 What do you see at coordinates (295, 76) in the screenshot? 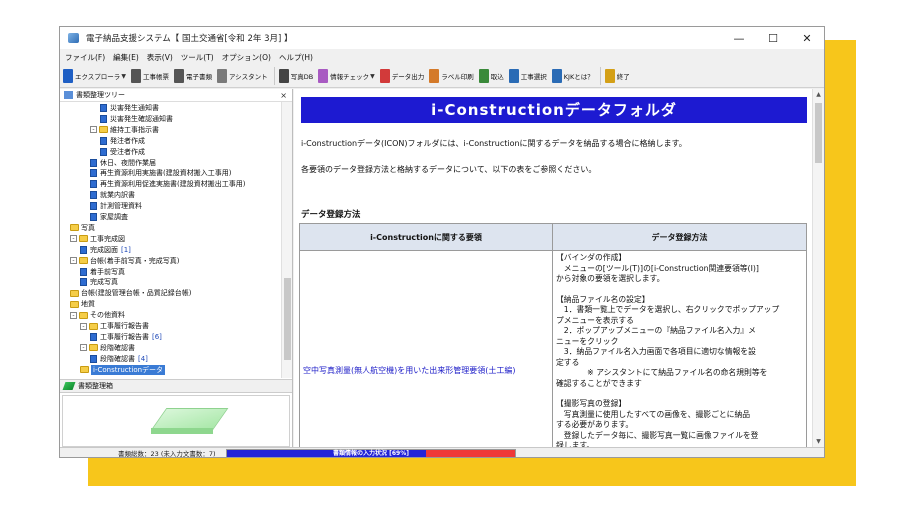
I see `toolbar-button-4: 写真DB` at bounding box center [295, 76].